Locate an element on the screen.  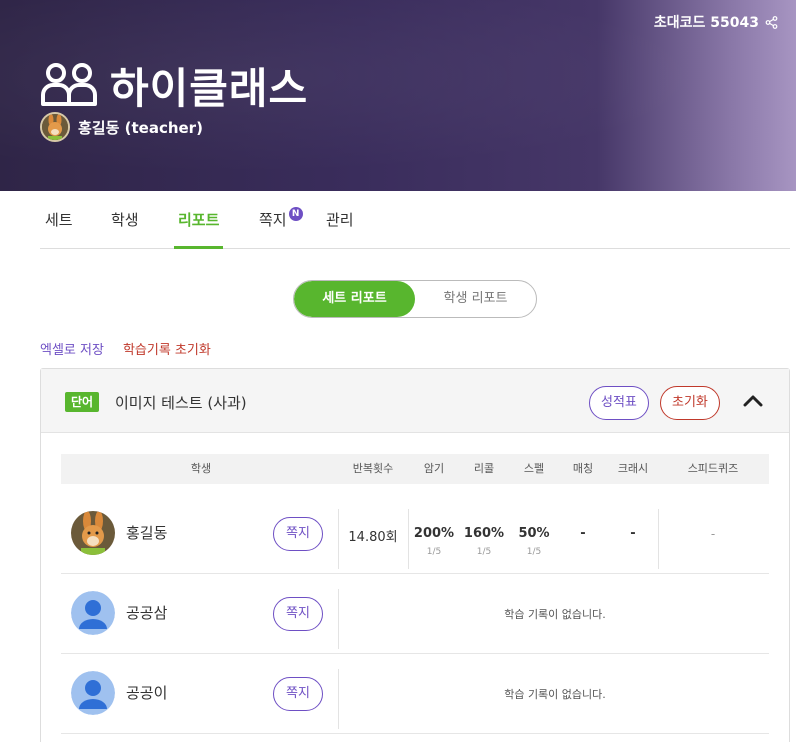
tab-messages: 쪽지 N is located at coordinates (281, 220).